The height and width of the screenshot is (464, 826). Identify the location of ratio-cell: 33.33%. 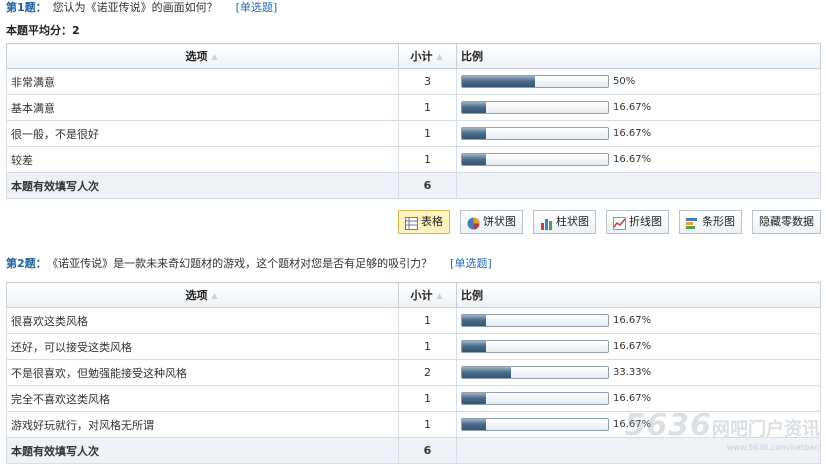
(638, 372).